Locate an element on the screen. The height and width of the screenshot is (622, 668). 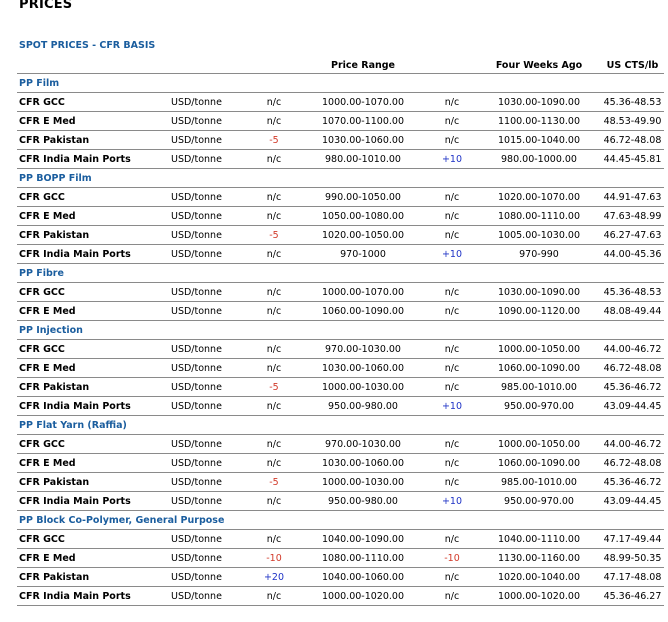
section-heading: PP Fibre is located at coordinates (340, 273).